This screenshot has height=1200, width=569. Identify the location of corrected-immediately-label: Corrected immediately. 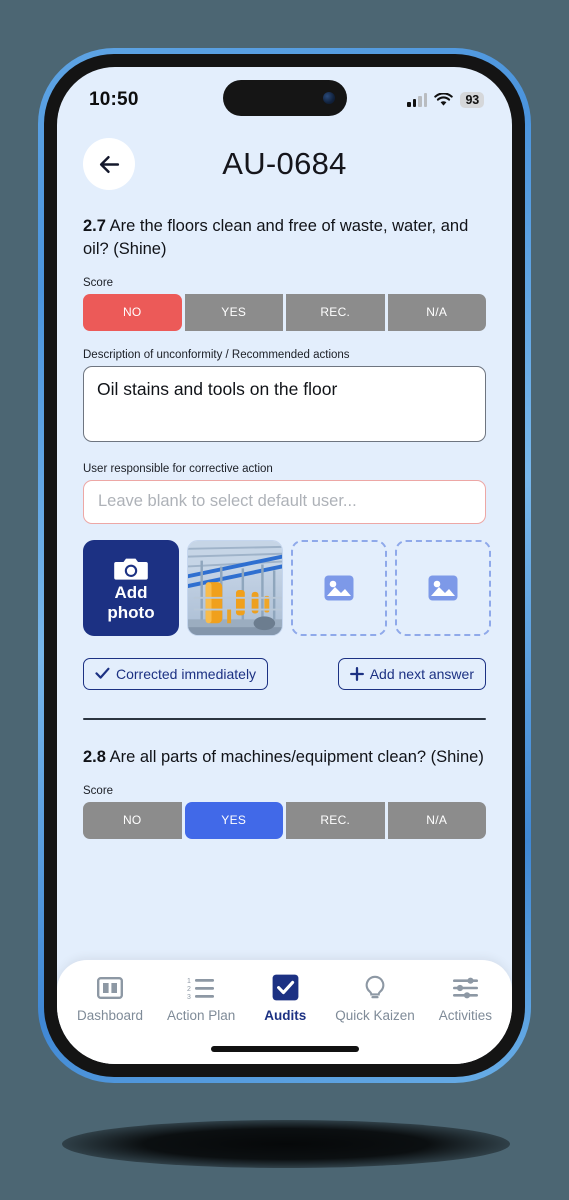
(186, 673).